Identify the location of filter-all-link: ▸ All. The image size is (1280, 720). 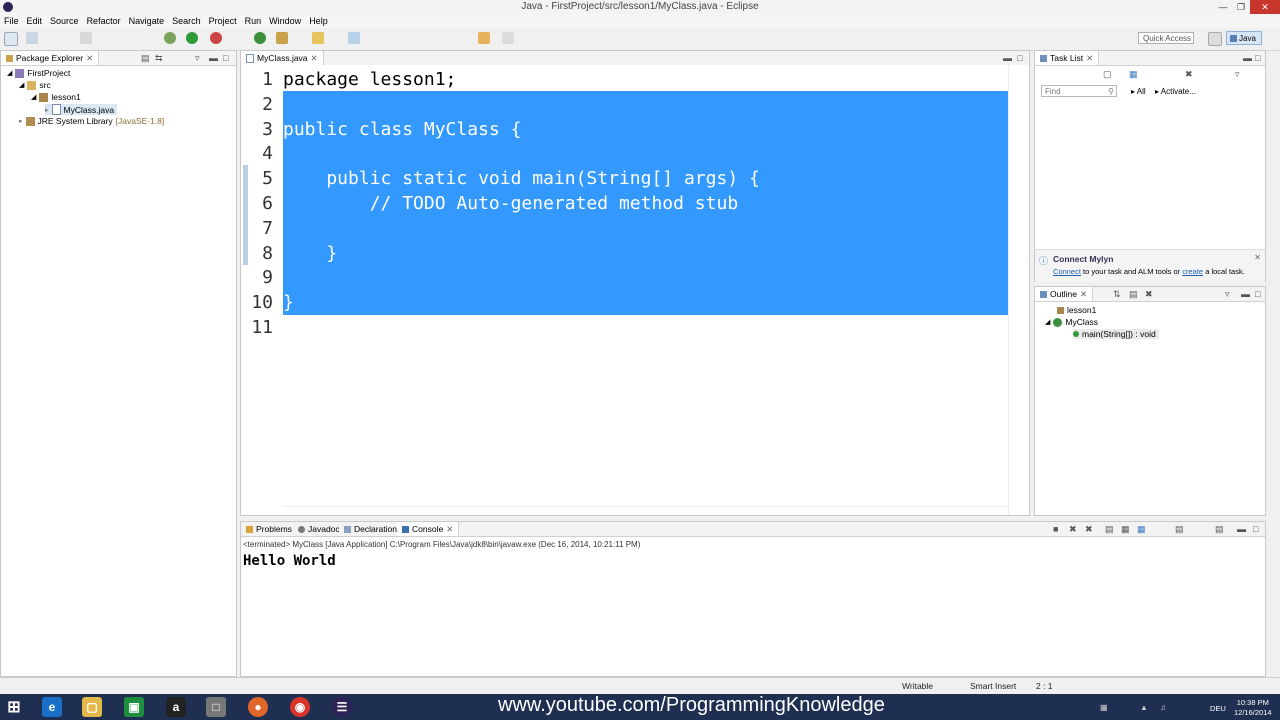
(1138, 91).